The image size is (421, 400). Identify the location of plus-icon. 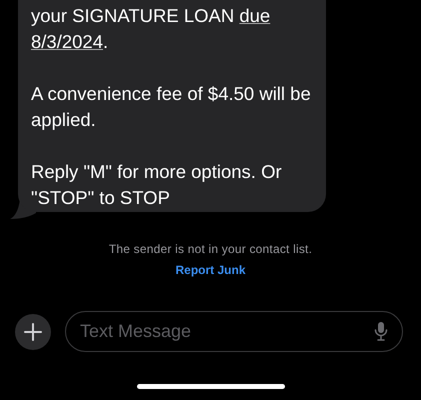
(33, 331).